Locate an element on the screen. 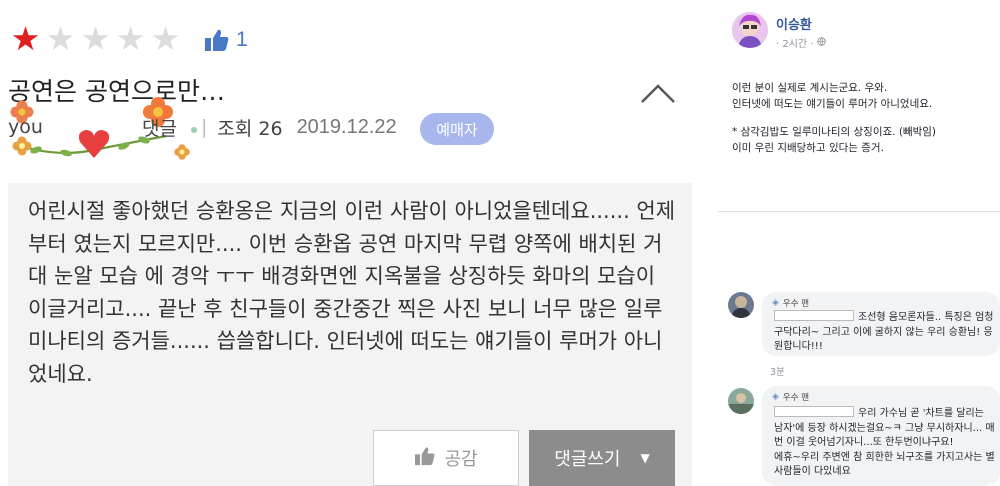 Image resolution: width=1000 pixels, height=486 pixels. post-time: · 2시간 · is located at coordinates (801, 42).